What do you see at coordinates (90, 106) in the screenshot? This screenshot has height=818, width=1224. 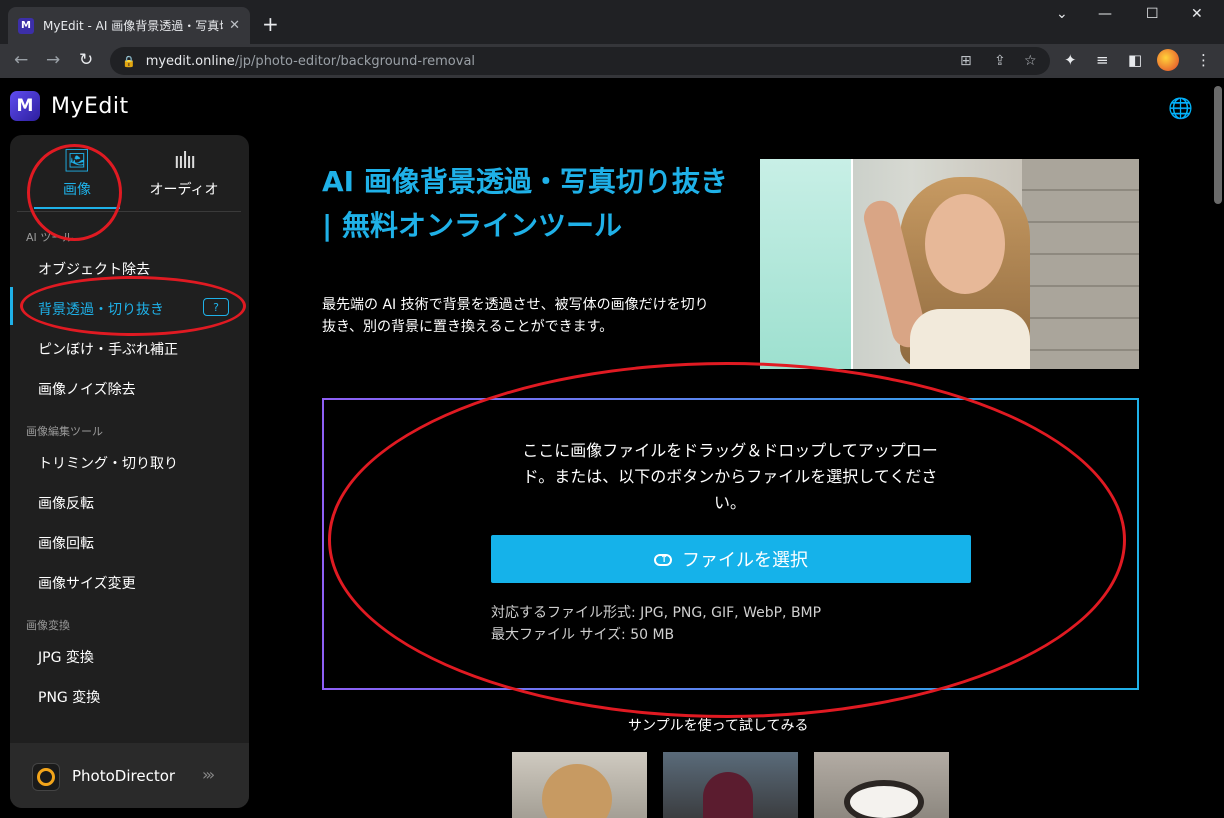 I see `logo-text: MyEdit` at bounding box center [90, 106].